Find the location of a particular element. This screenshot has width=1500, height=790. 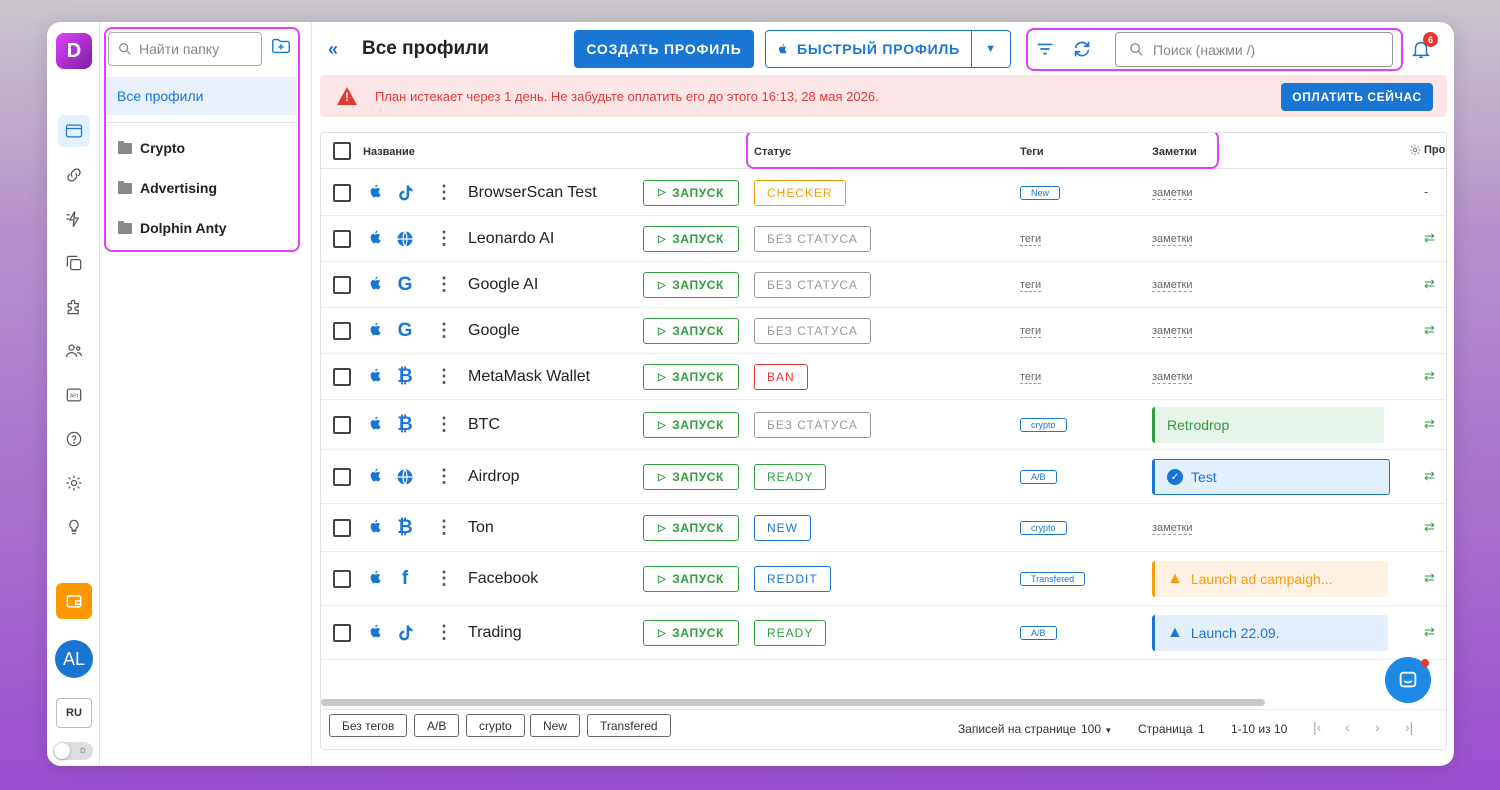

status-badge: READY is located at coordinates (790, 633).